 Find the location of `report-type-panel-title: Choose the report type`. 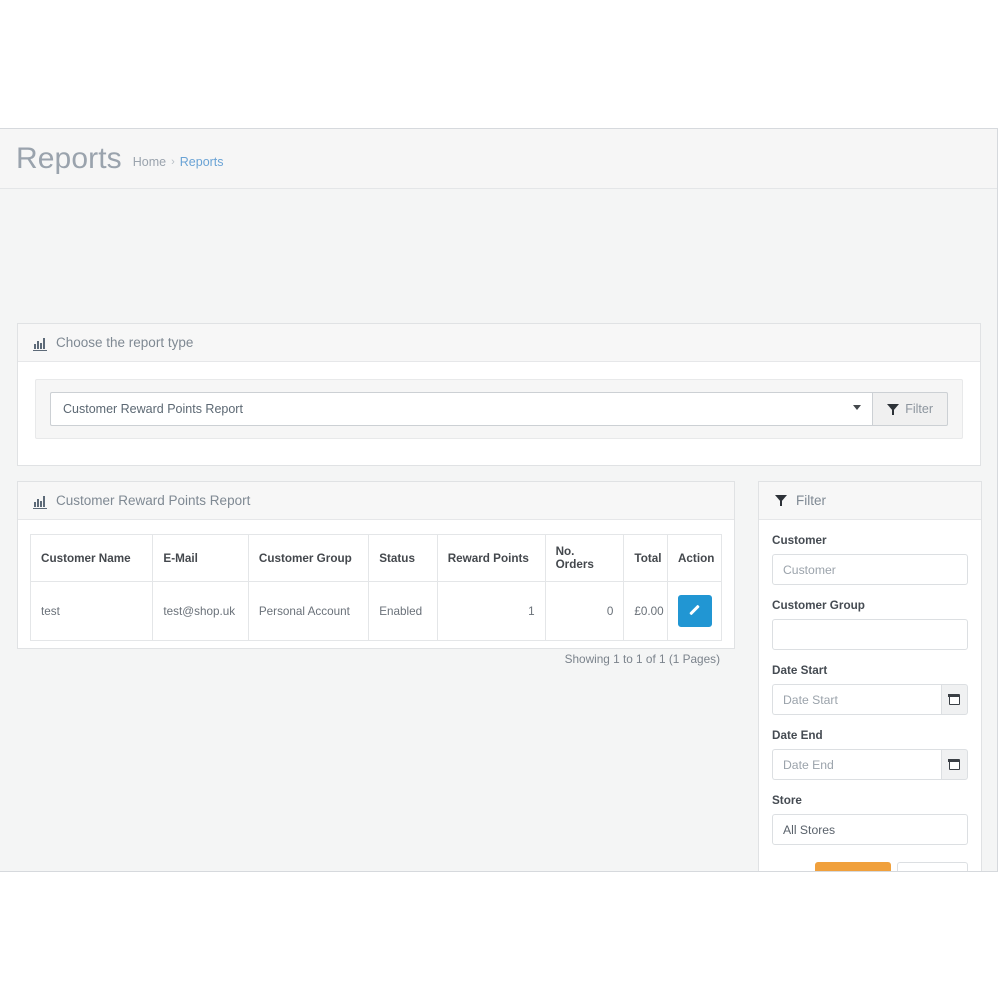

report-type-panel-title: Choose the report type is located at coordinates (125, 342).